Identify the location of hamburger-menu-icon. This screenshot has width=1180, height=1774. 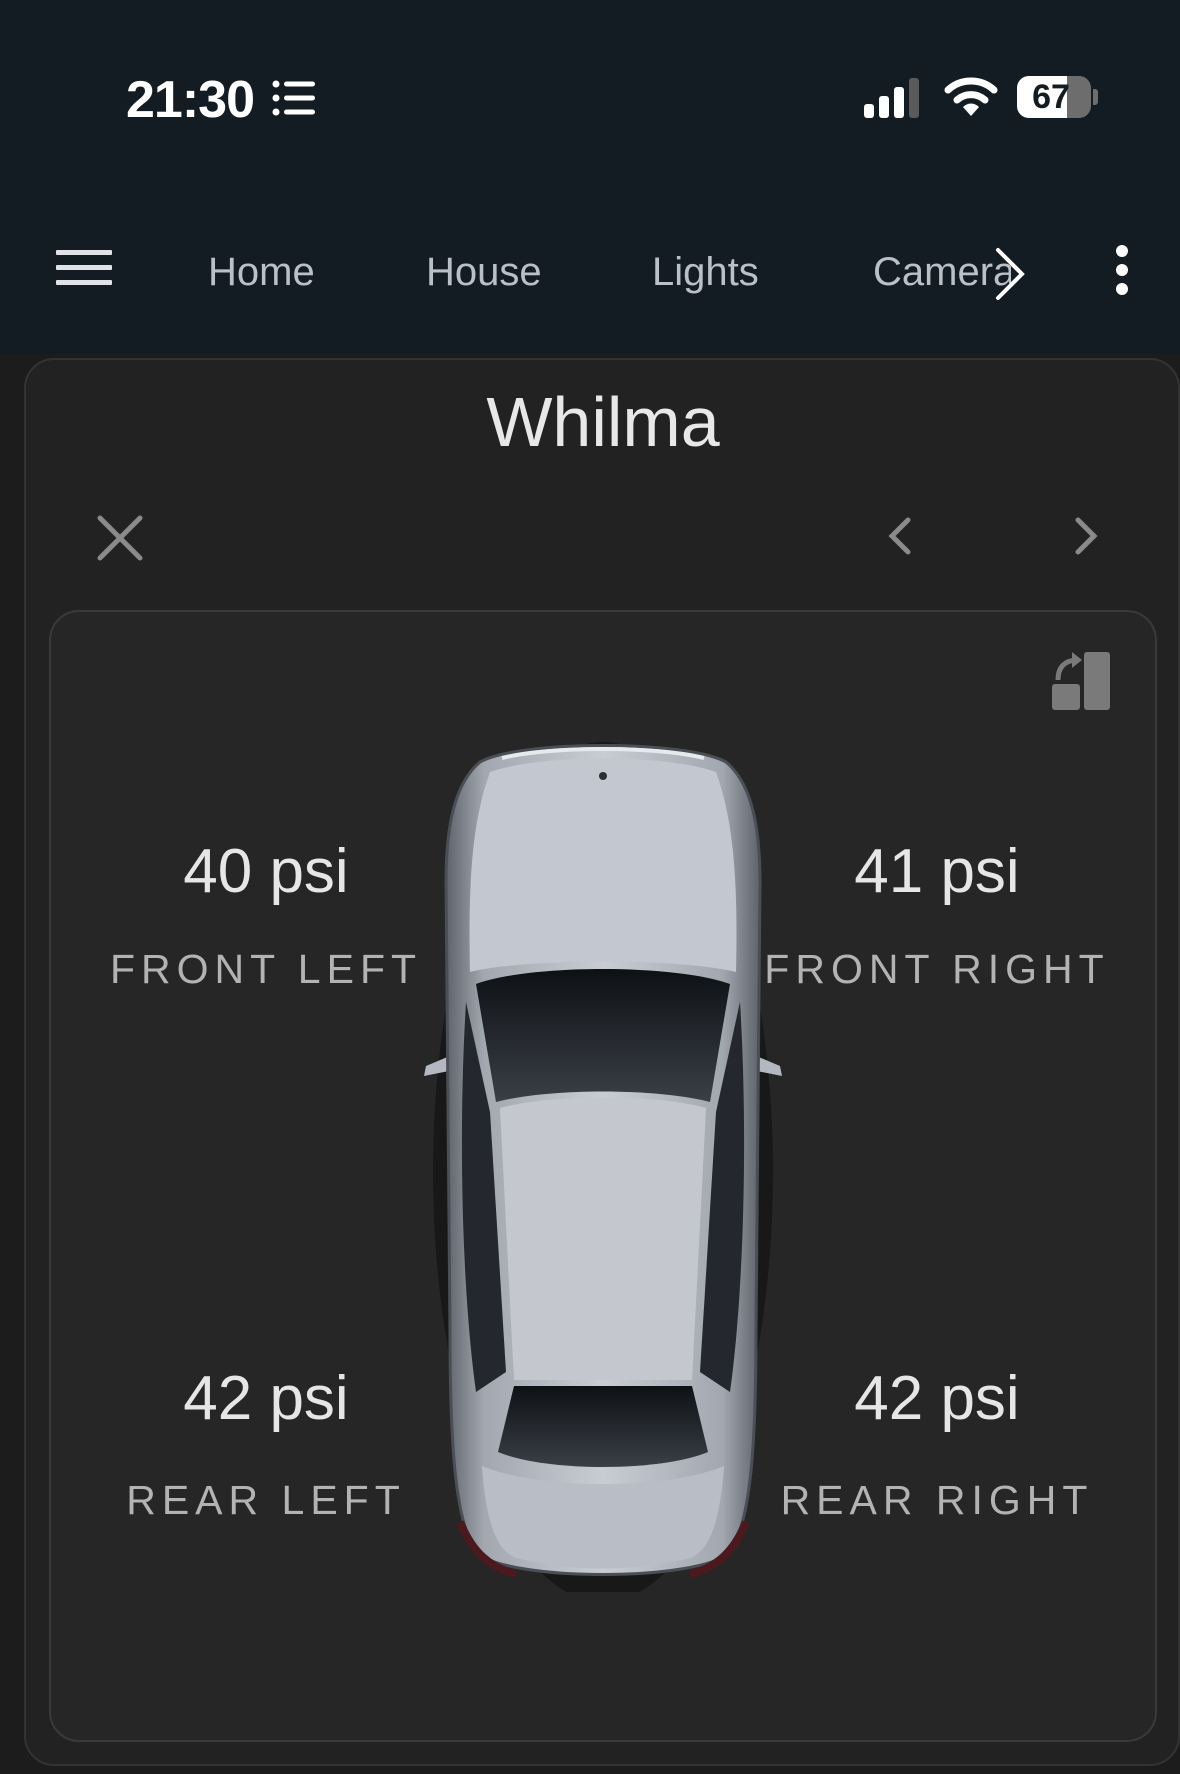
(84, 268).